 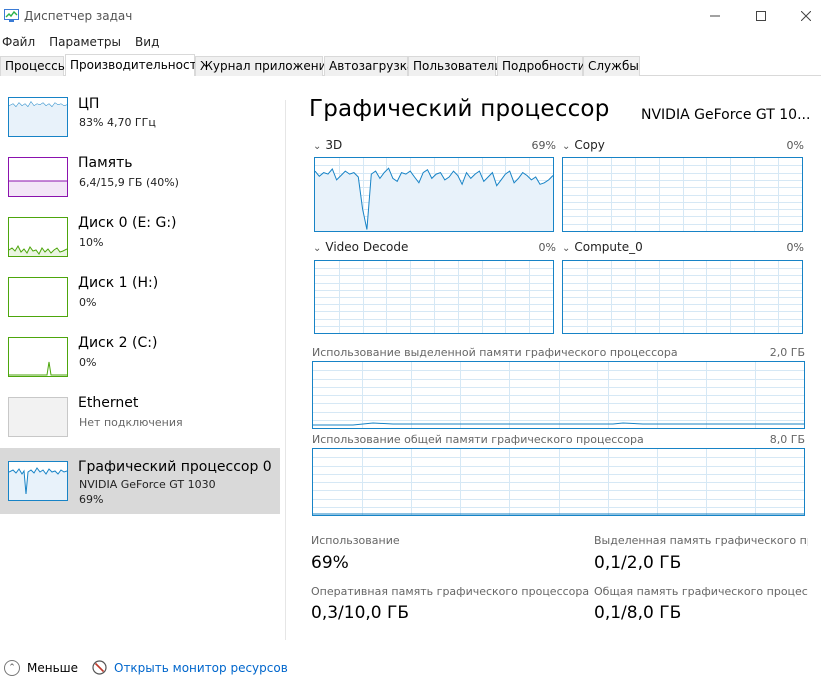 I want to click on sidebar-item-disk0: Диск 0 (E: G:) 10%, so click(x=140, y=226).